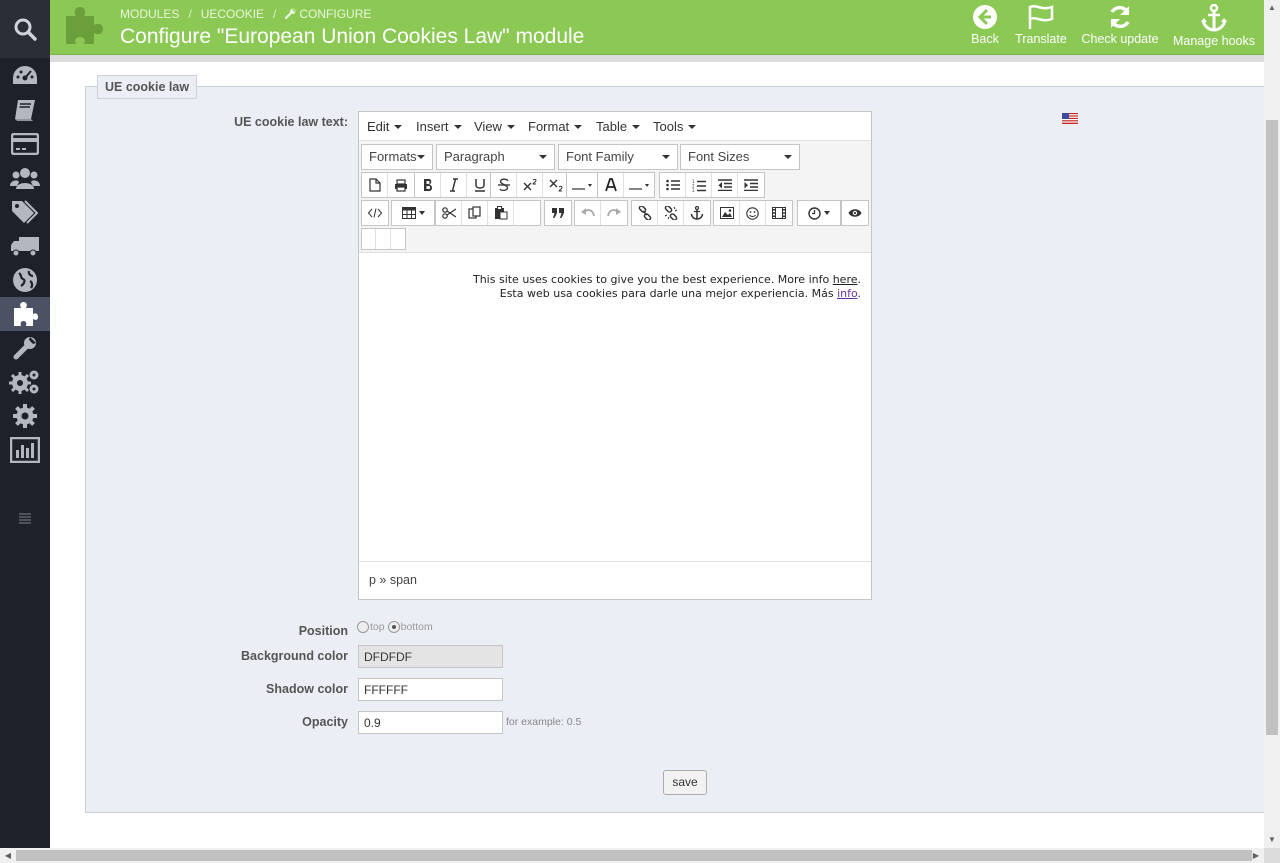  Describe the element at coordinates (666, 157) in the screenshot. I see `caret-icon` at that location.